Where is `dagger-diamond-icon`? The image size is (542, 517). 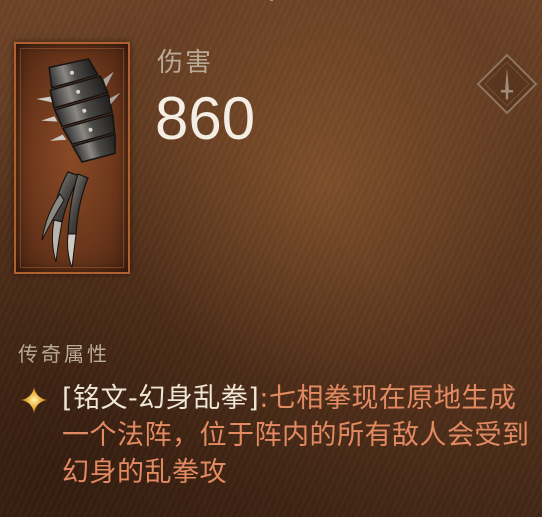
dagger-diamond-icon is located at coordinates (507, 84).